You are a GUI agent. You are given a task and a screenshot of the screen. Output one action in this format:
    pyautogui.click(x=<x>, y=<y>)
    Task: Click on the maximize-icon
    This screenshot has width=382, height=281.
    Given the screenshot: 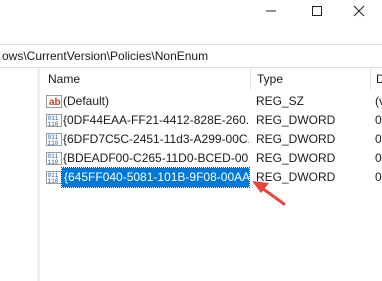 What is the action you would take?
    pyautogui.click(x=317, y=11)
    